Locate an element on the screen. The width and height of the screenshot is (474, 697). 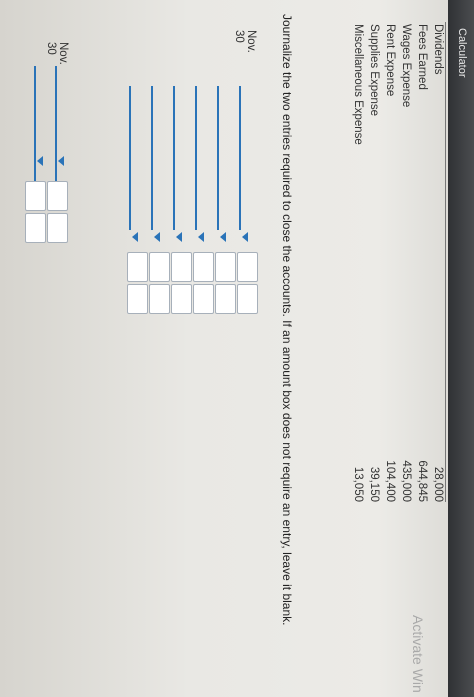
account-row: Supplies Expense 39,150 is located at coordinates (373, 262).